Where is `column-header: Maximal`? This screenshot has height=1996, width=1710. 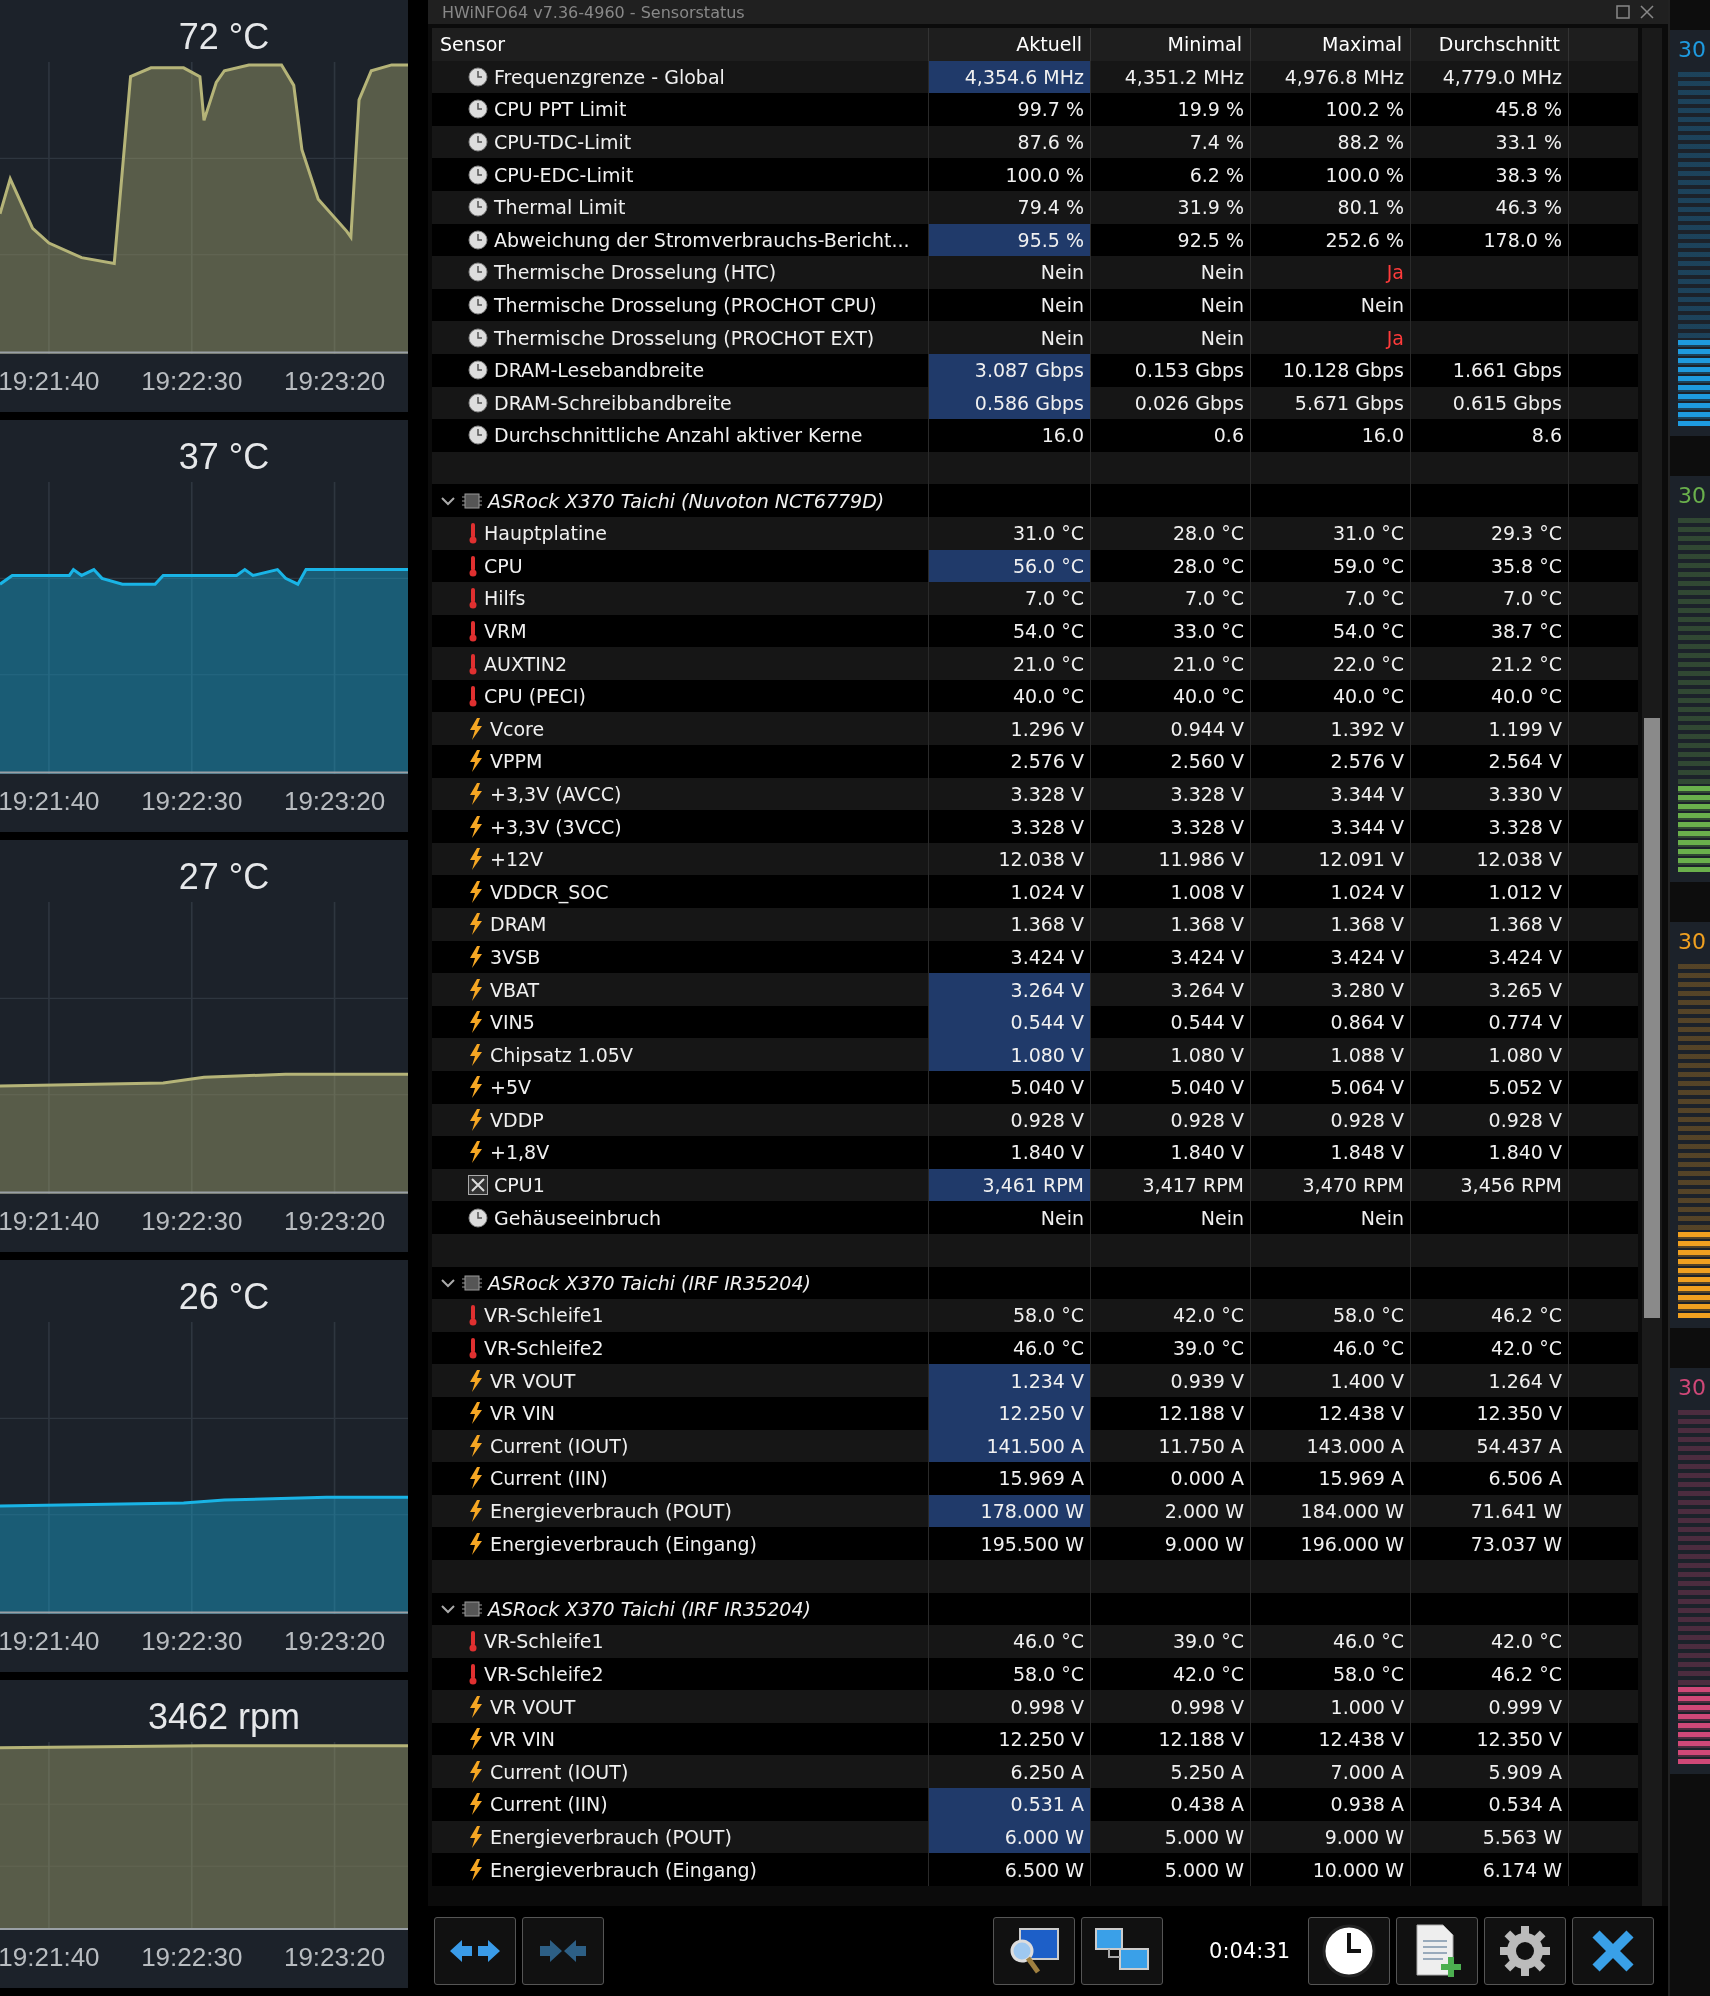 column-header: Maximal is located at coordinates (1331, 44).